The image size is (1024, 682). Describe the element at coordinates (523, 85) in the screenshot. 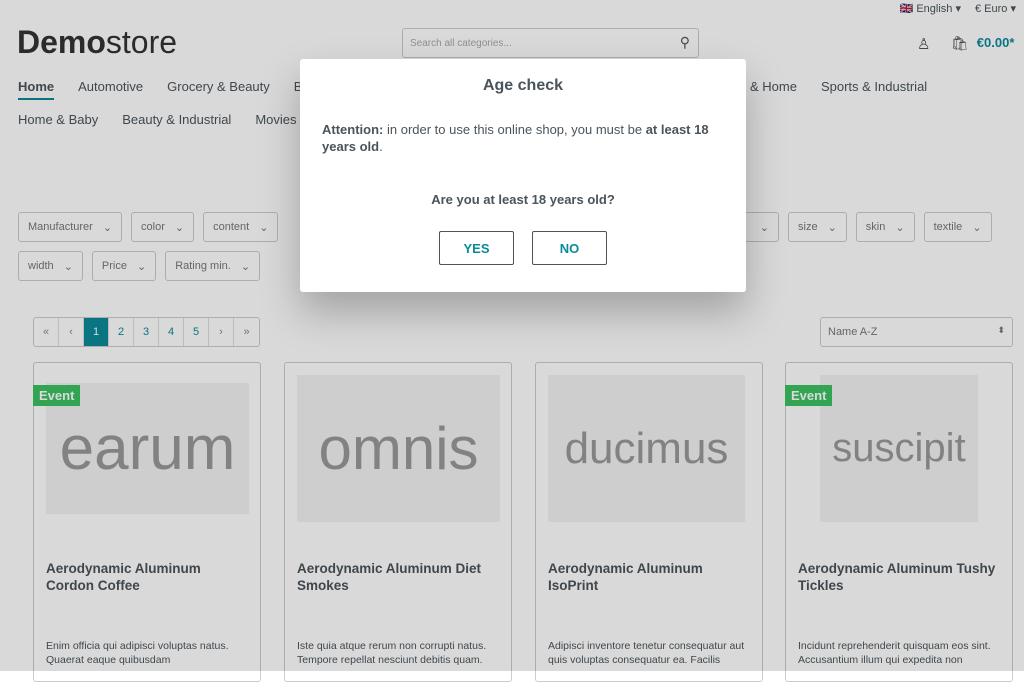

I see `modal-title: Age check` at that location.